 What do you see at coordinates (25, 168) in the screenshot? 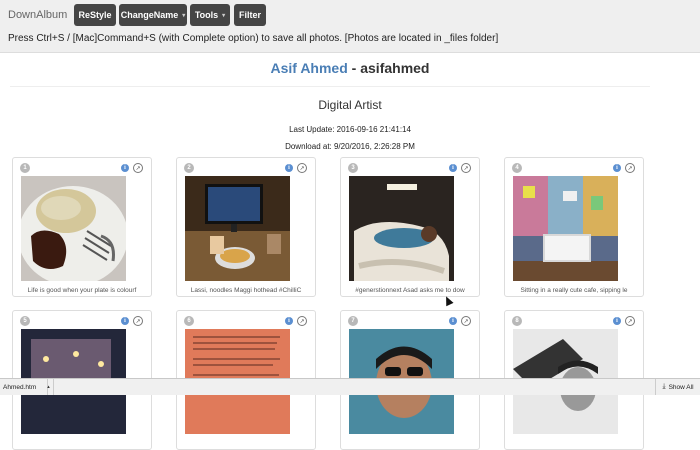
I see `photo-number: 1` at bounding box center [25, 168].